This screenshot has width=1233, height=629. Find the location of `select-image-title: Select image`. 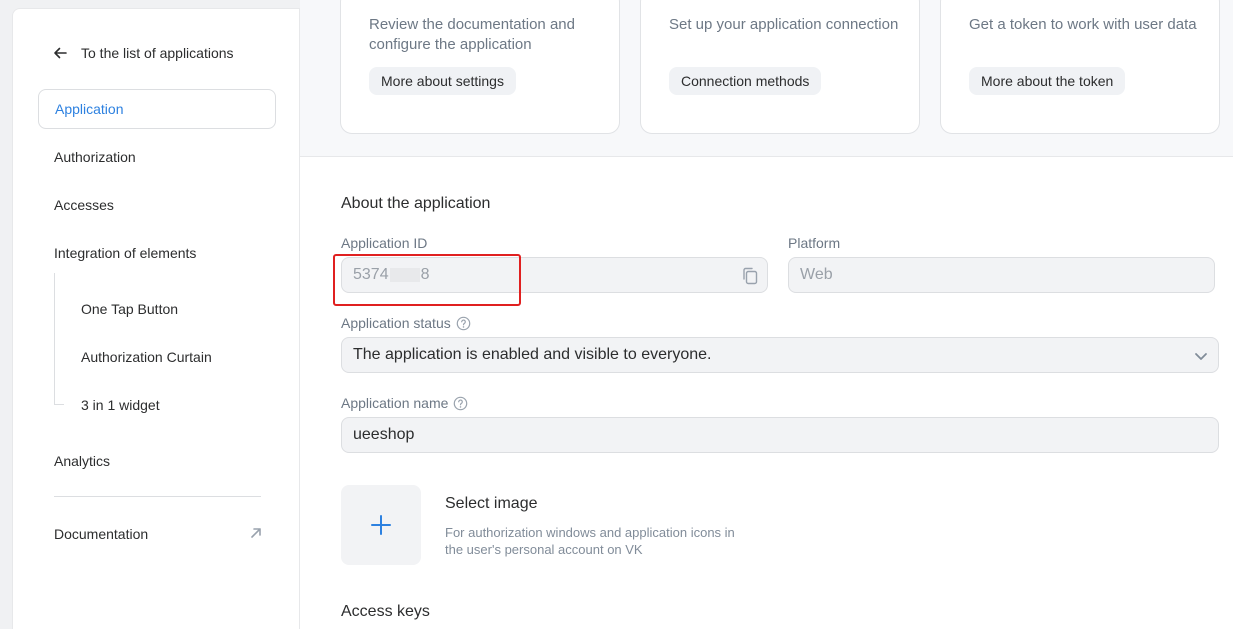

select-image-title: Select image is located at coordinates (491, 503).